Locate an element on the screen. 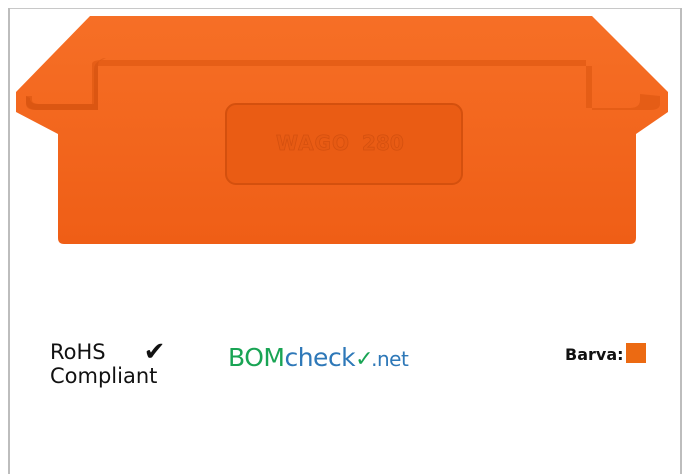 The width and height of the screenshot is (682, 474). color-info: Barva: is located at coordinates (605, 353).